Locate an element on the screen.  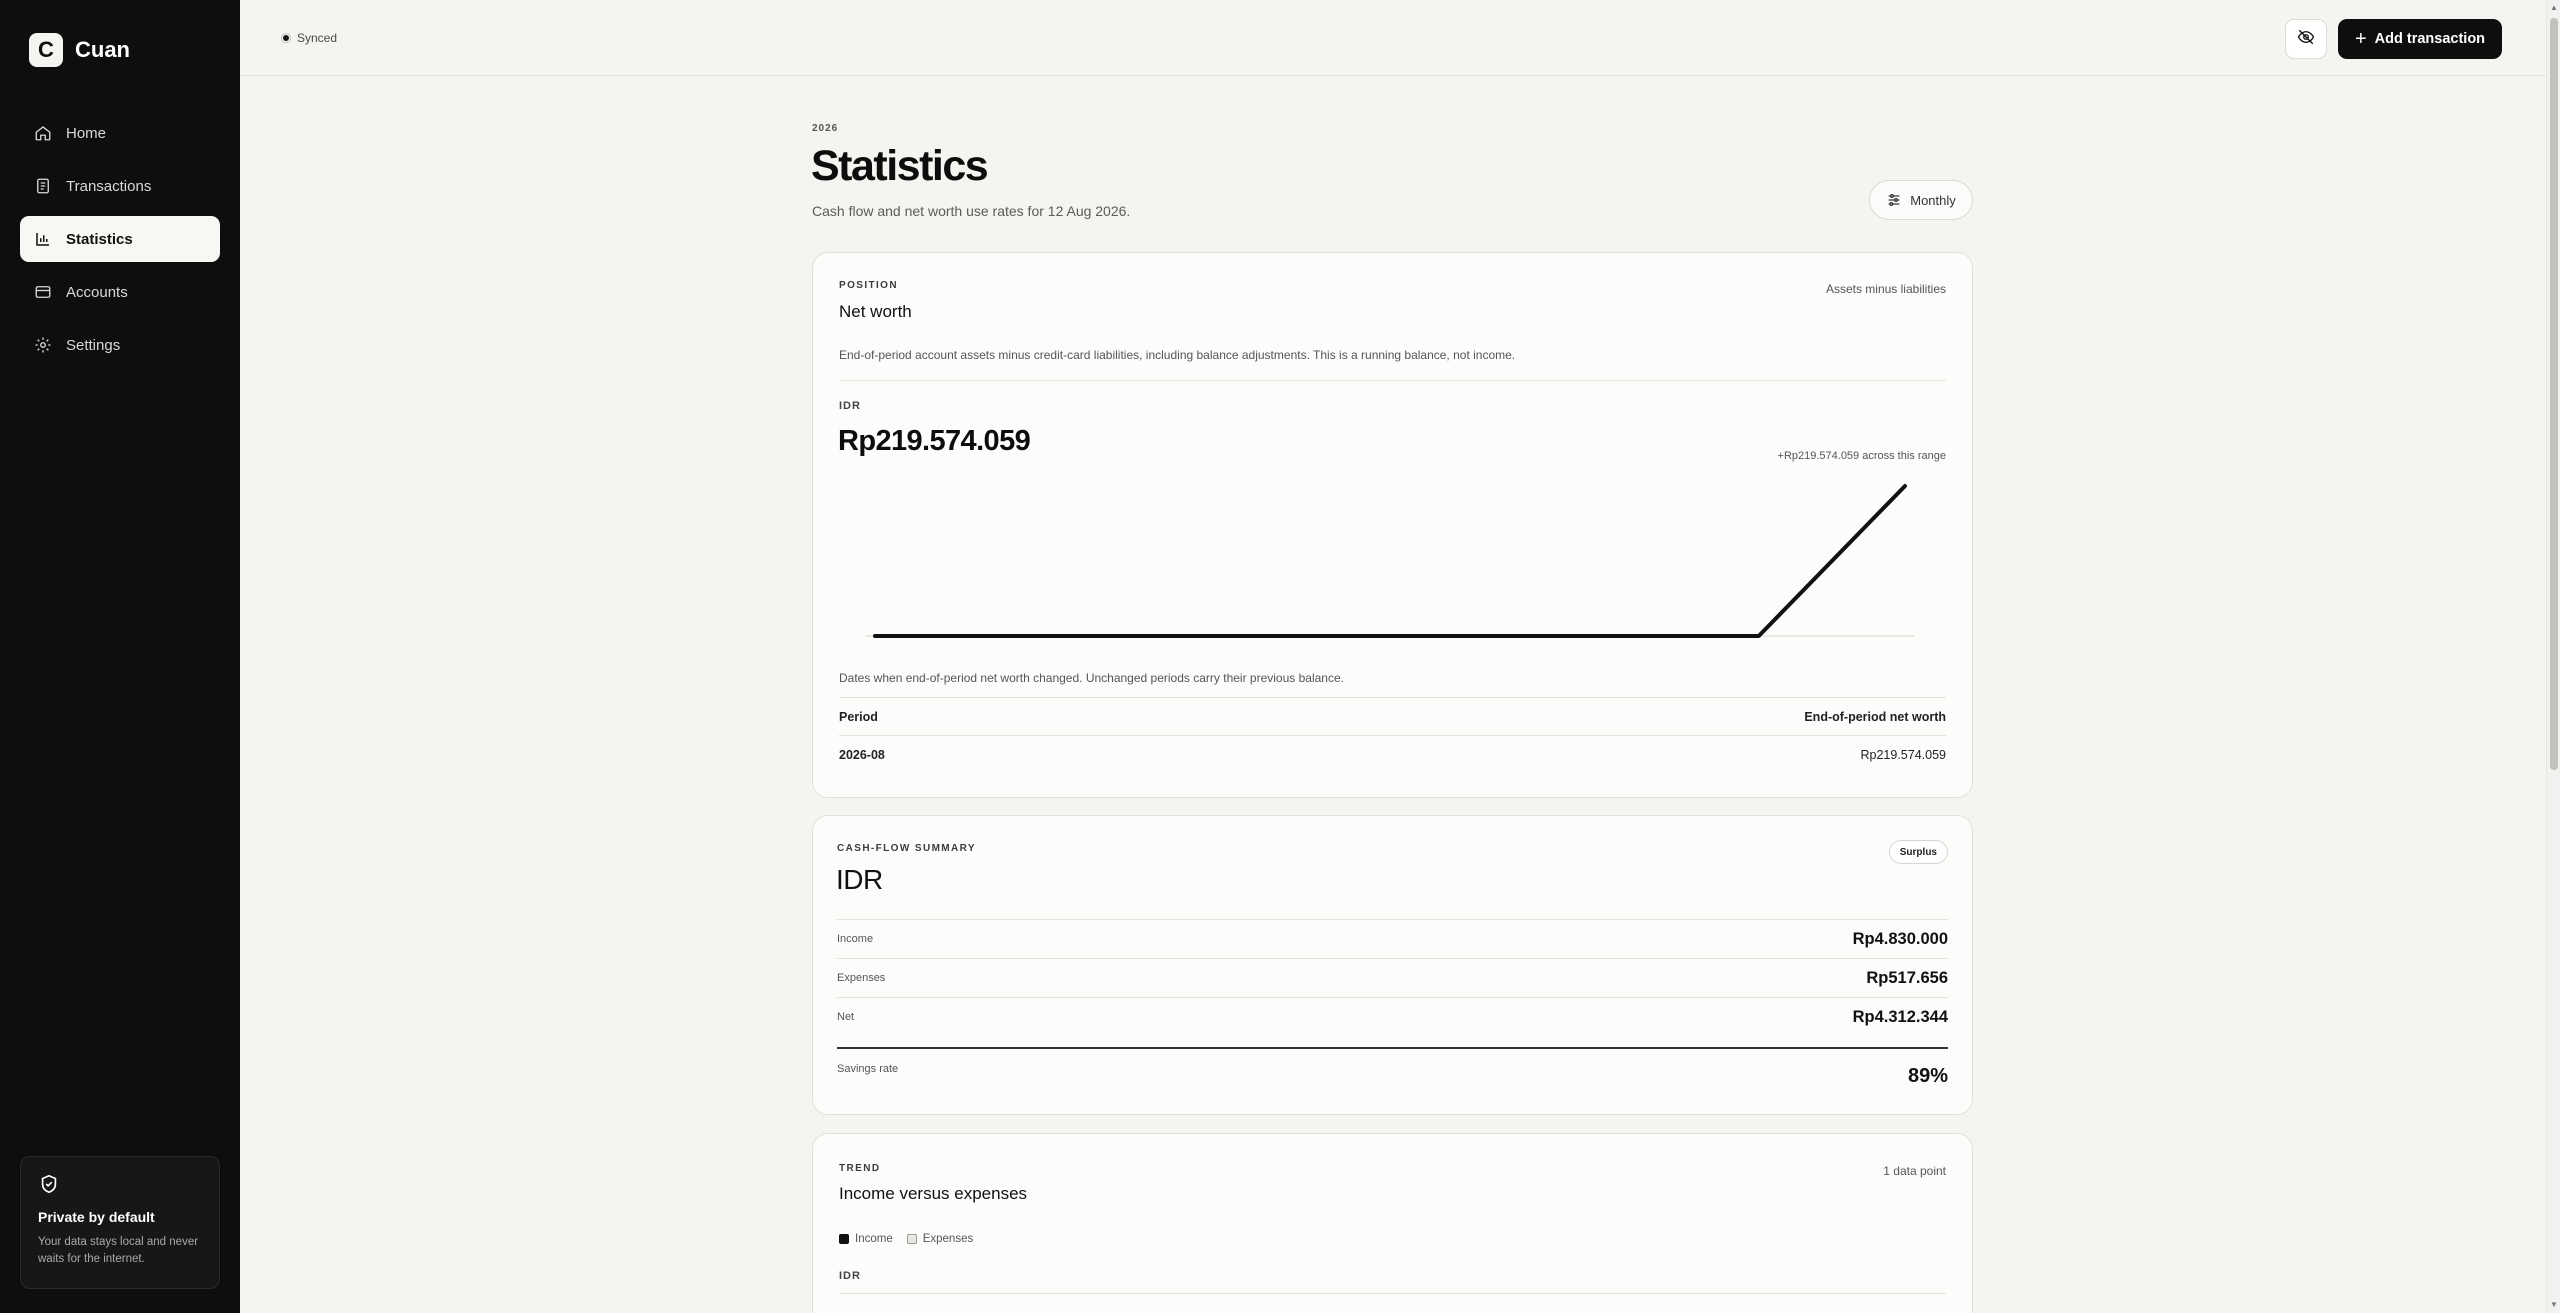
net-worth-tag: Assets minus liabilities is located at coordinates (1885, 289).